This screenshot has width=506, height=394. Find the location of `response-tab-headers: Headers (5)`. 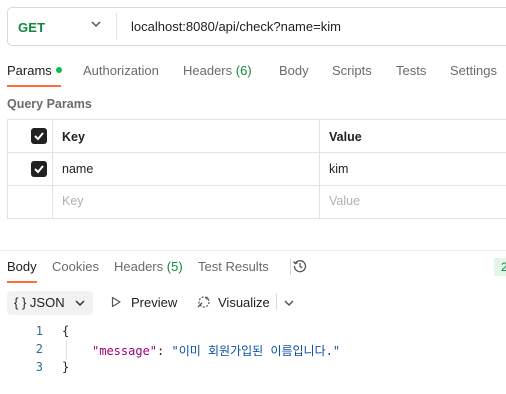

response-tab-headers: Headers (5) is located at coordinates (148, 266).